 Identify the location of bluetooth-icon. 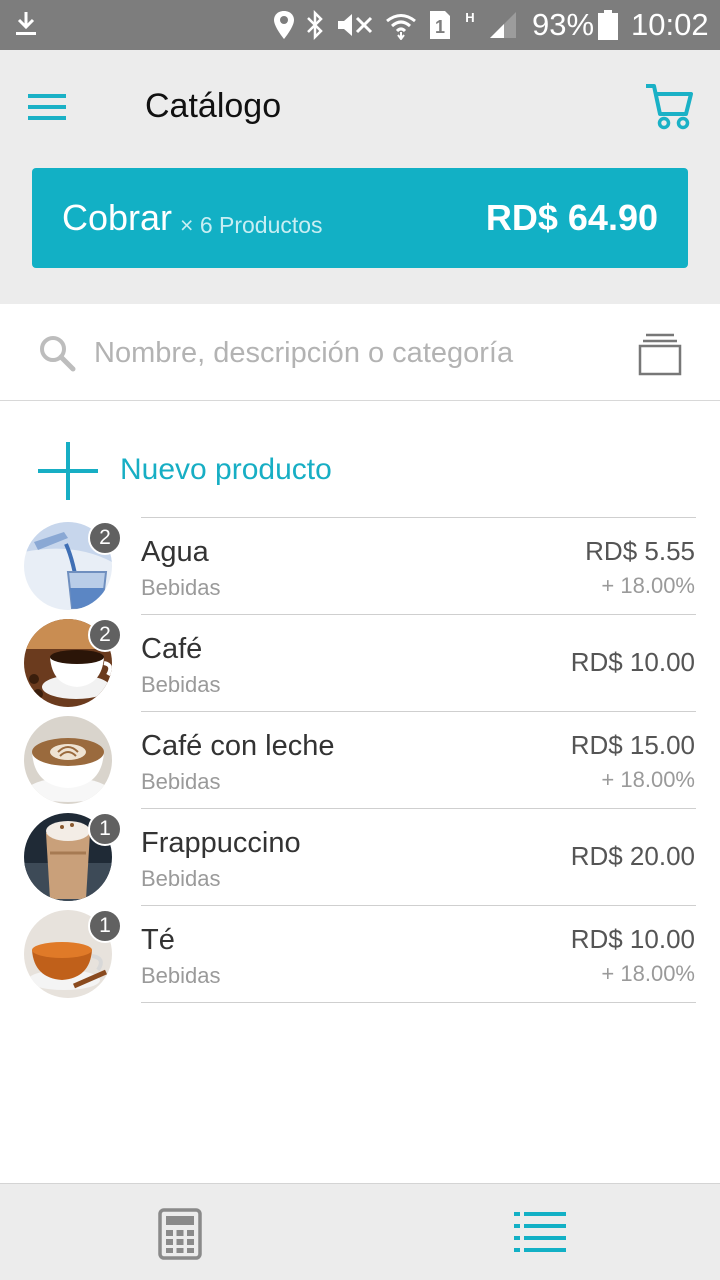
(315, 25).